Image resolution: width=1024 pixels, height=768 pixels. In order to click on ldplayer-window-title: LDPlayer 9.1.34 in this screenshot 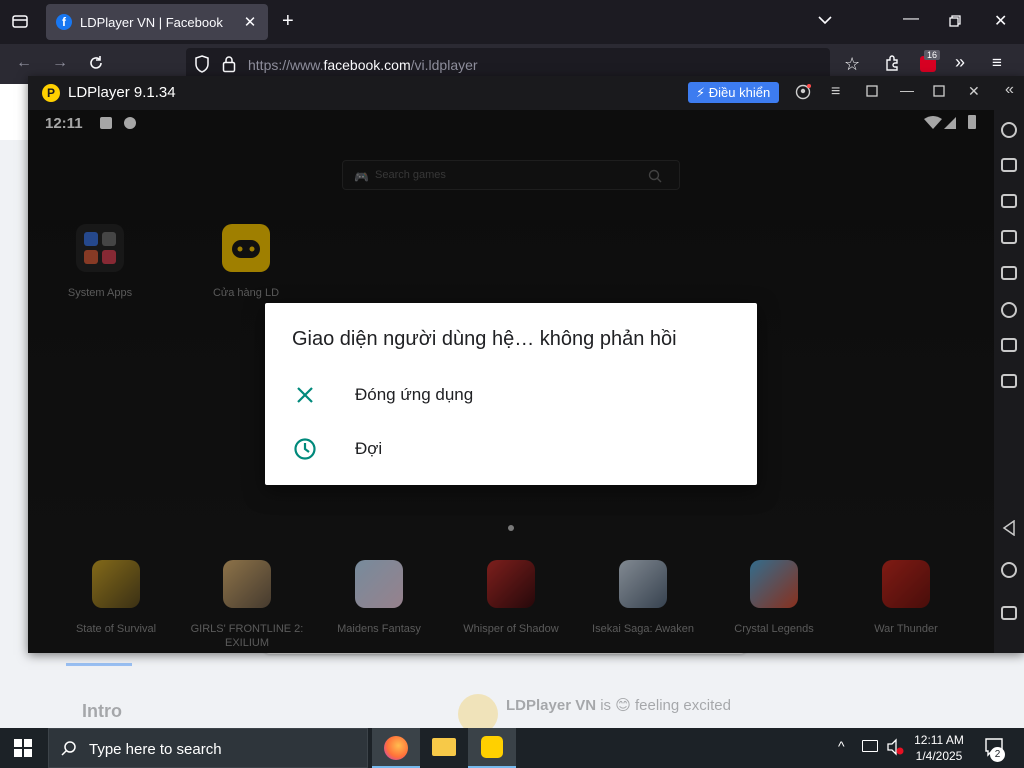, I will do `click(122, 92)`.